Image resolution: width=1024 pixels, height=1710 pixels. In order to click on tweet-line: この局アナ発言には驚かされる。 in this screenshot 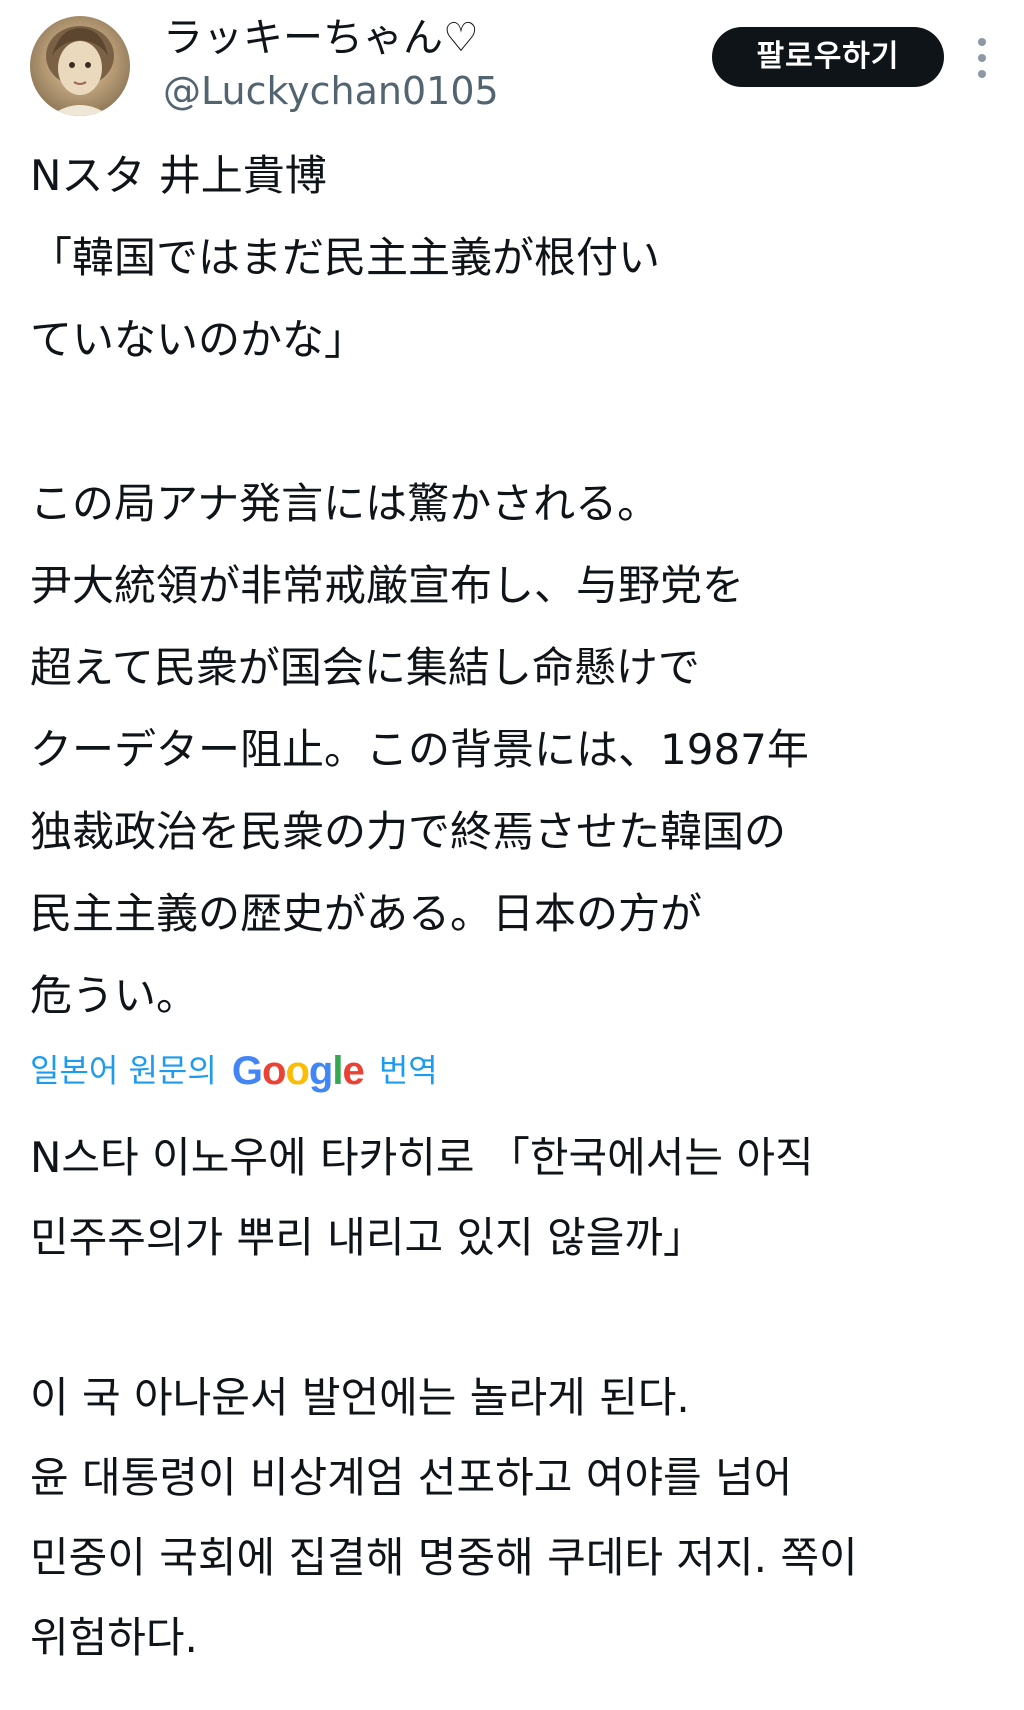, I will do `click(345, 503)`.